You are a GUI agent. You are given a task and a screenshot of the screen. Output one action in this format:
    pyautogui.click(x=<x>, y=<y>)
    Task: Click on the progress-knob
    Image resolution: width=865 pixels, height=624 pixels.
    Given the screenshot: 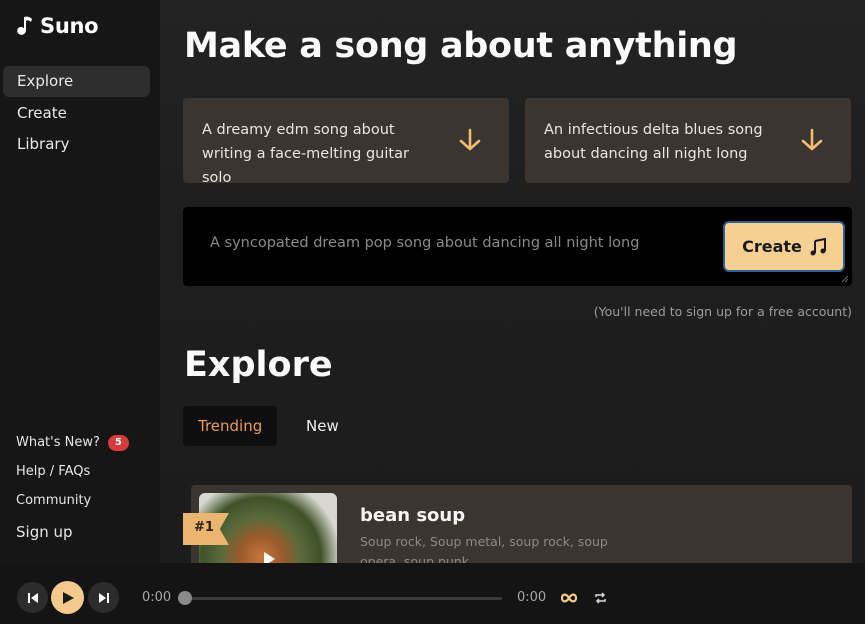 What is the action you would take?
    pyautogui.click(x=185, y=598)
    